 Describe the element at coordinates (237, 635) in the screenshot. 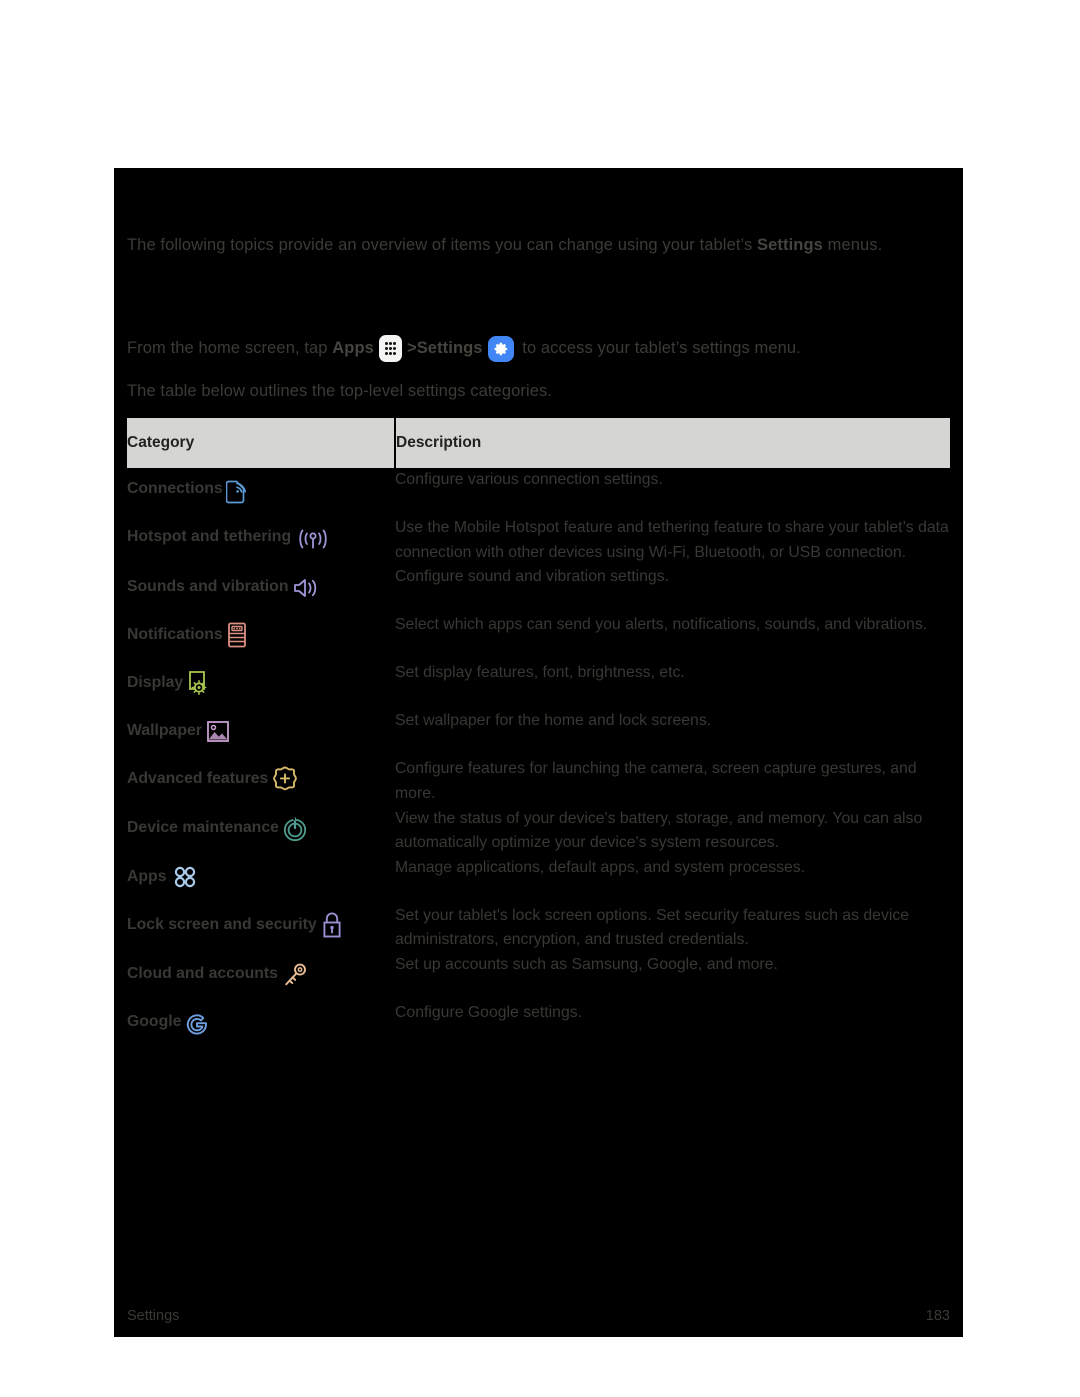

I see `notifications-icon` at that location.